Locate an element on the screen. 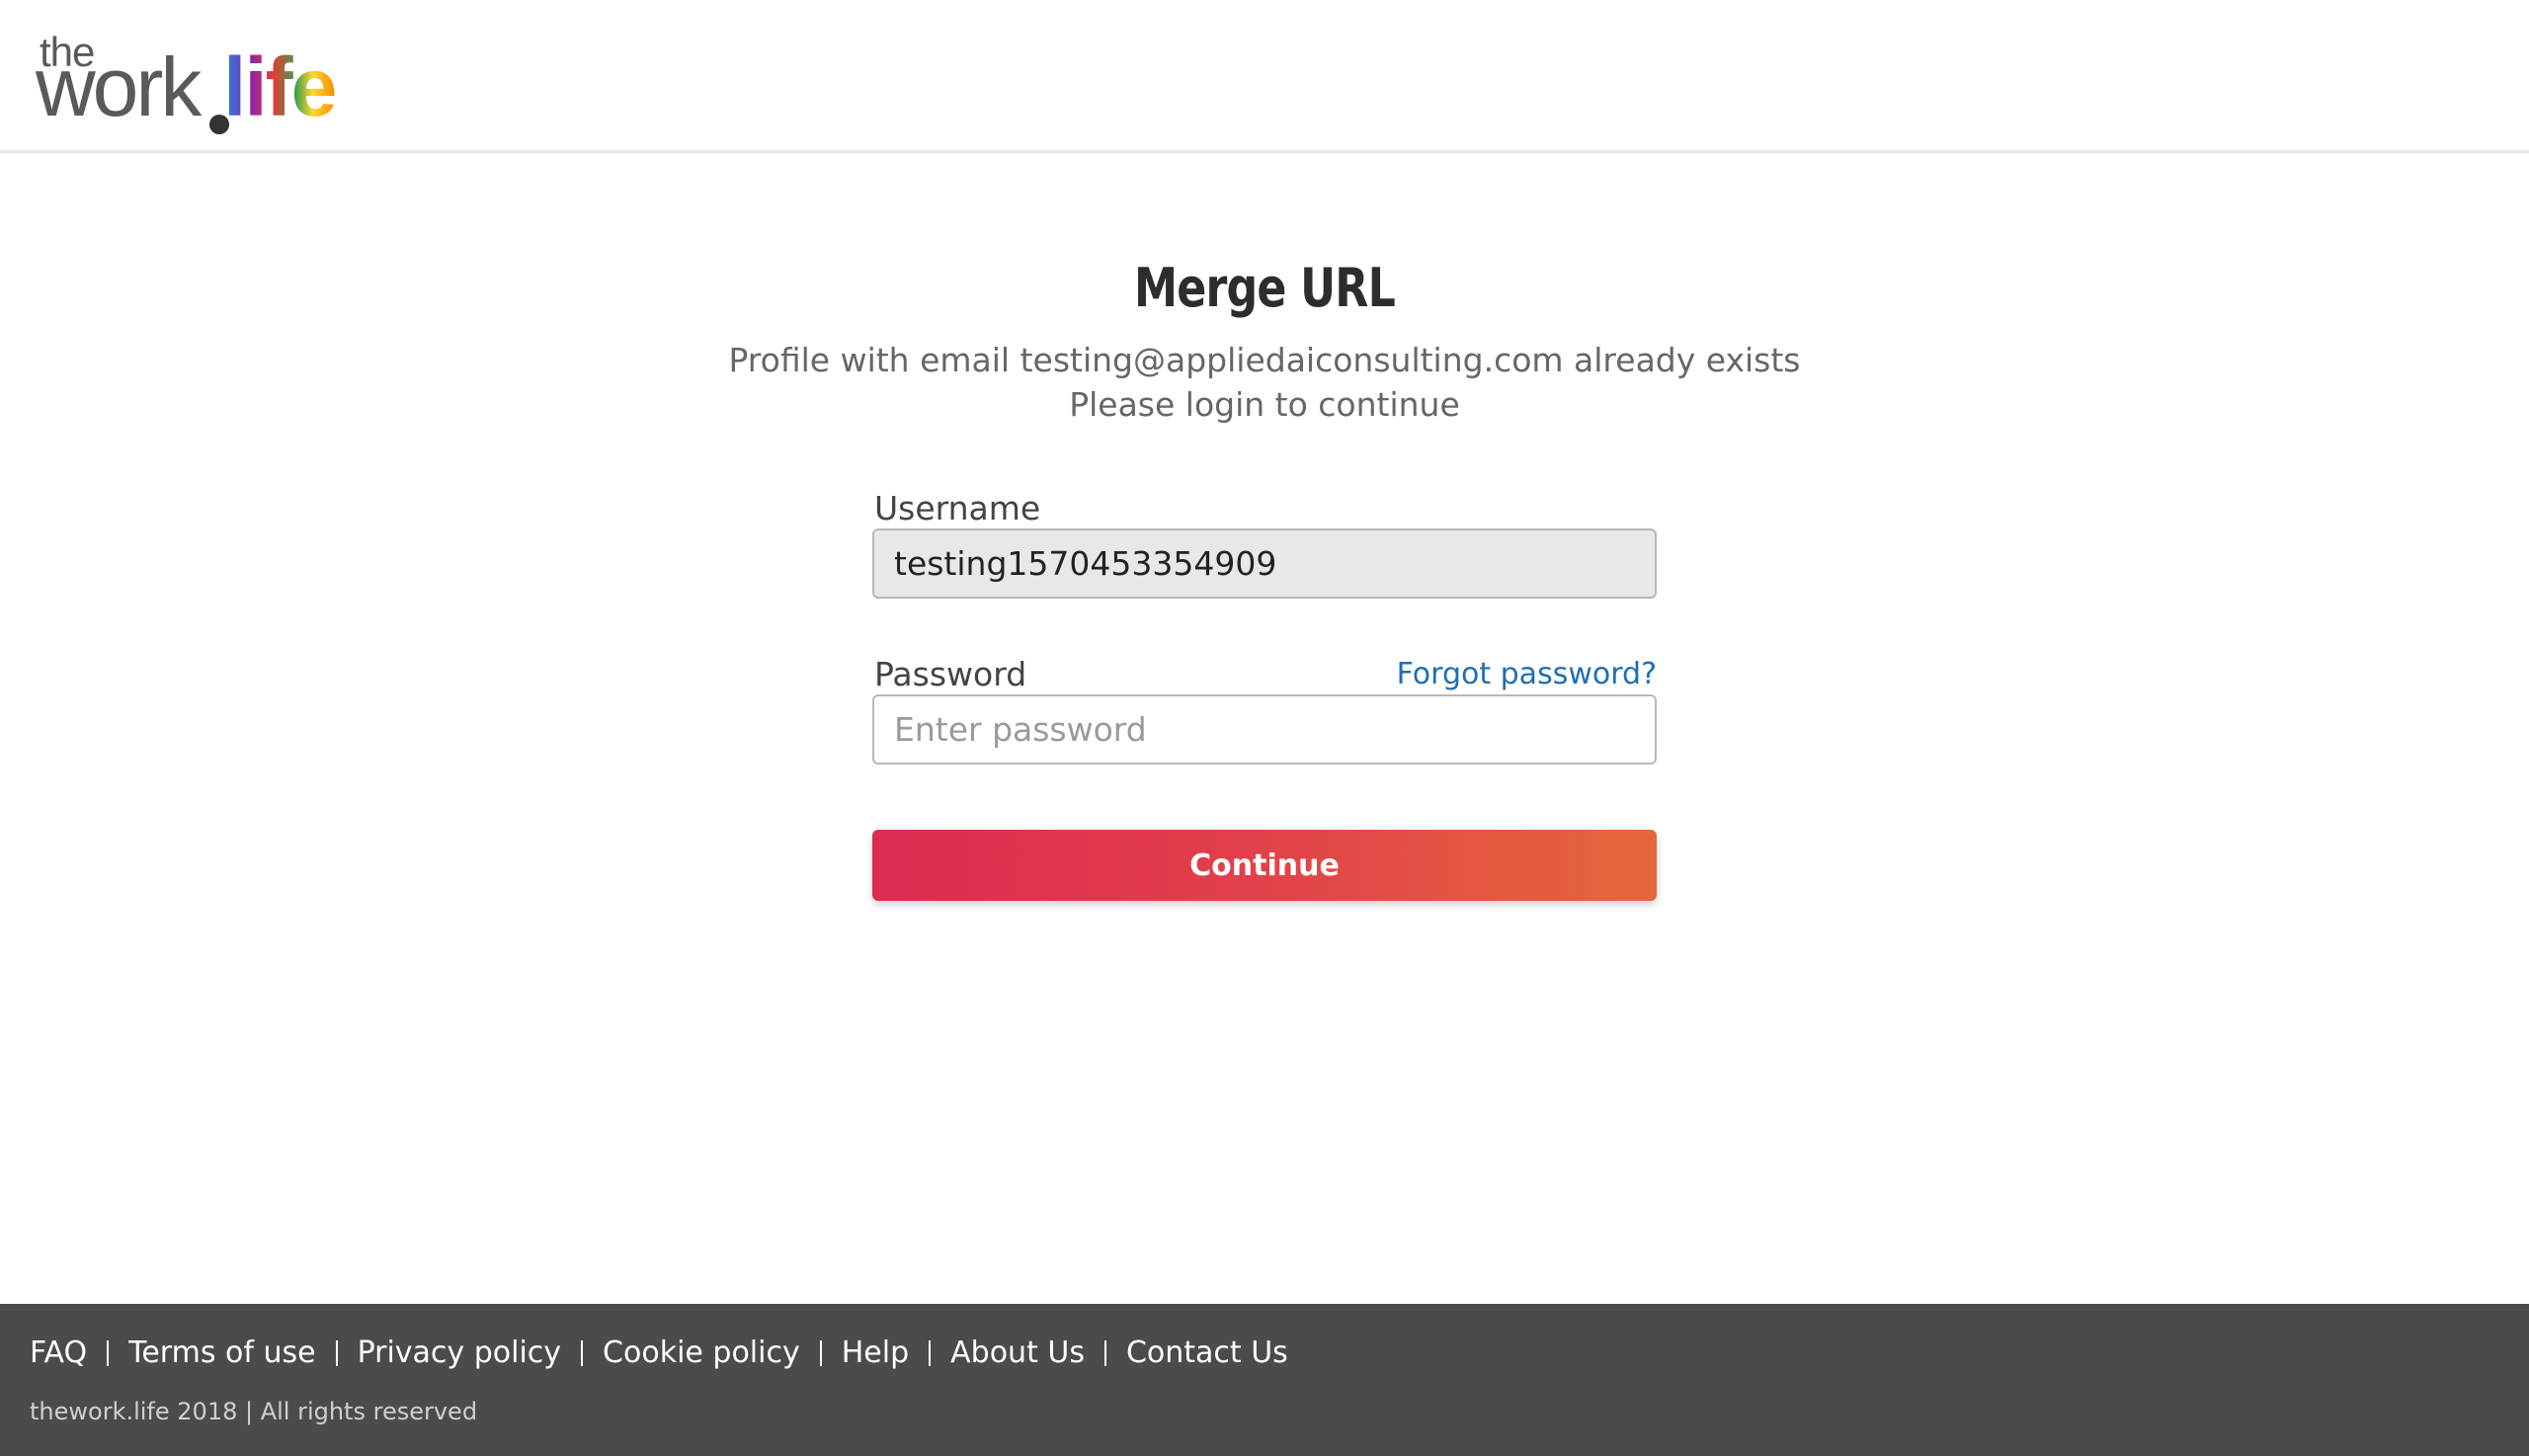  footer-link-contact: Contact Us is located at coordinates (1207, 1352).